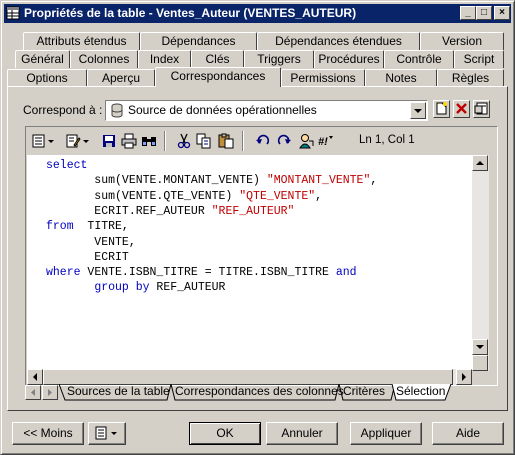 The height and width of the screenshot is (455, 515). I want to click on scroll-thumb, so click(248, 377).